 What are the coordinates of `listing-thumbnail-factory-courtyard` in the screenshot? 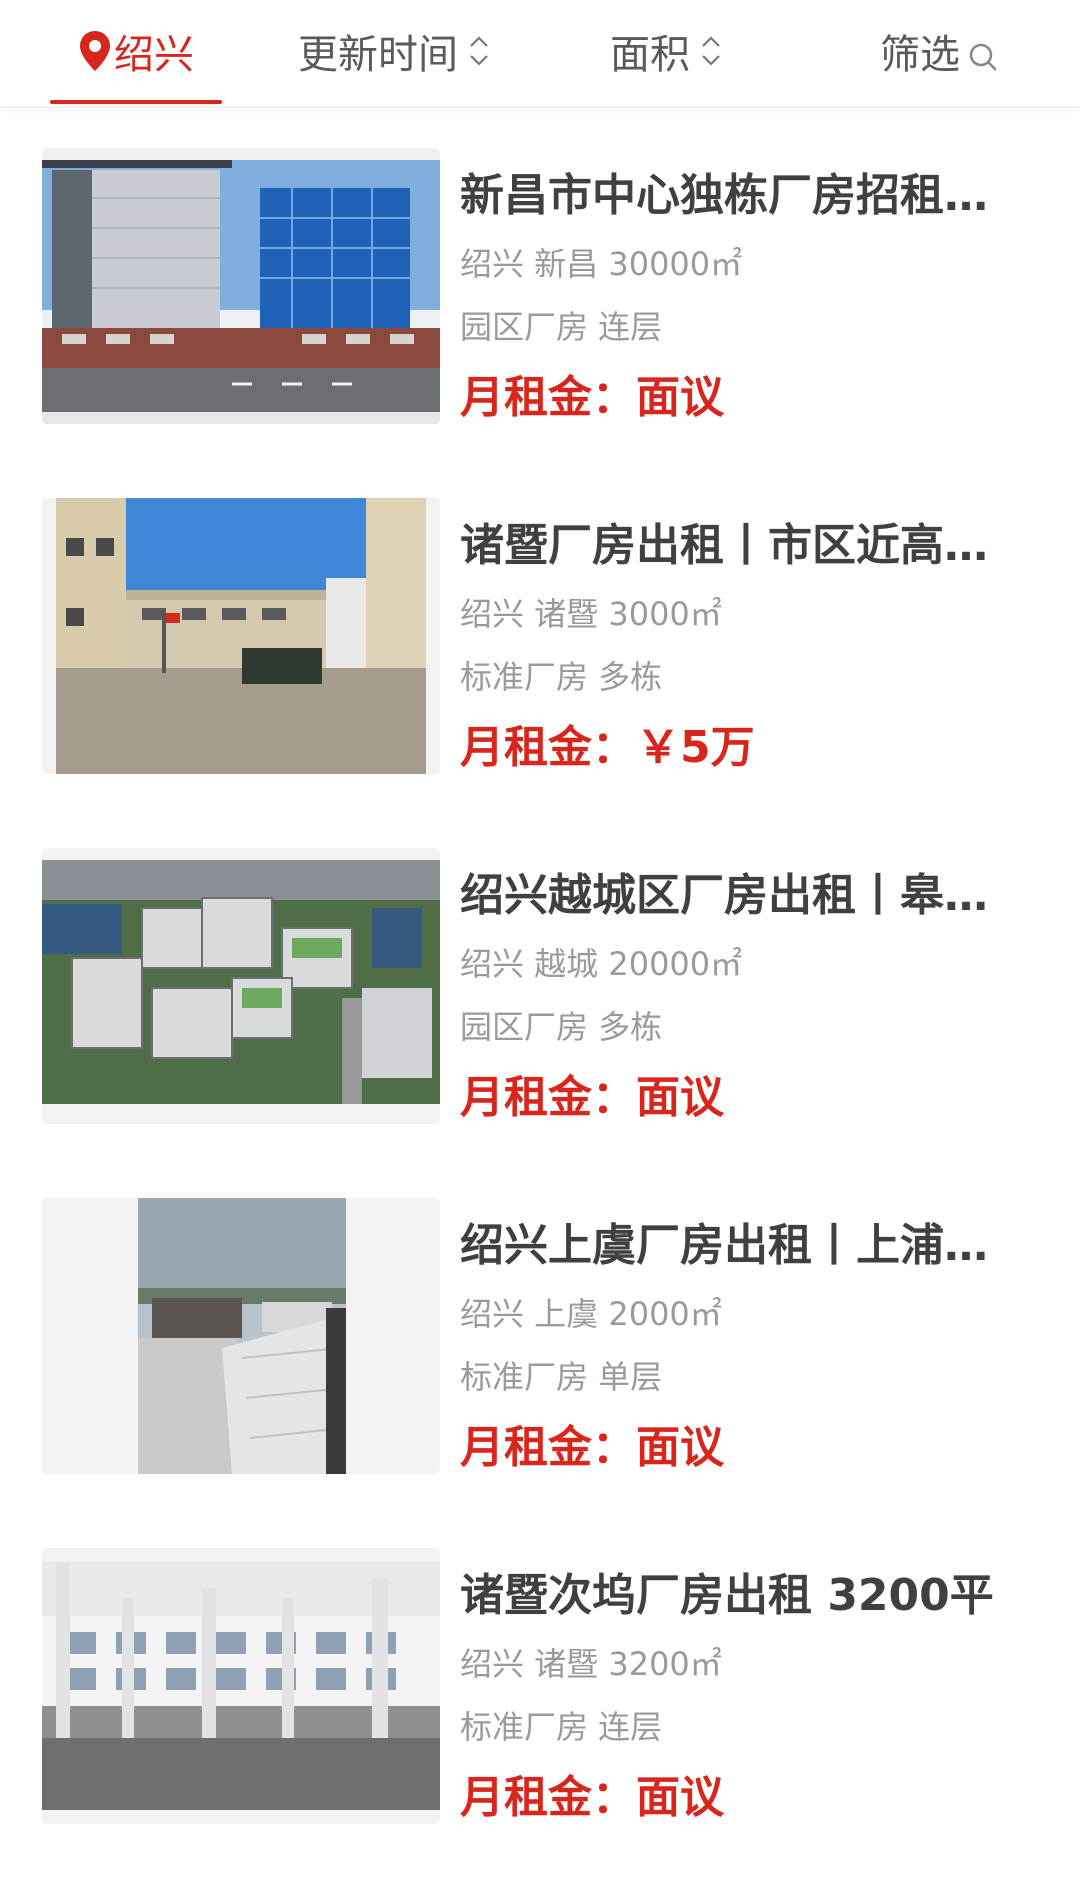 It's located at (241, 636).